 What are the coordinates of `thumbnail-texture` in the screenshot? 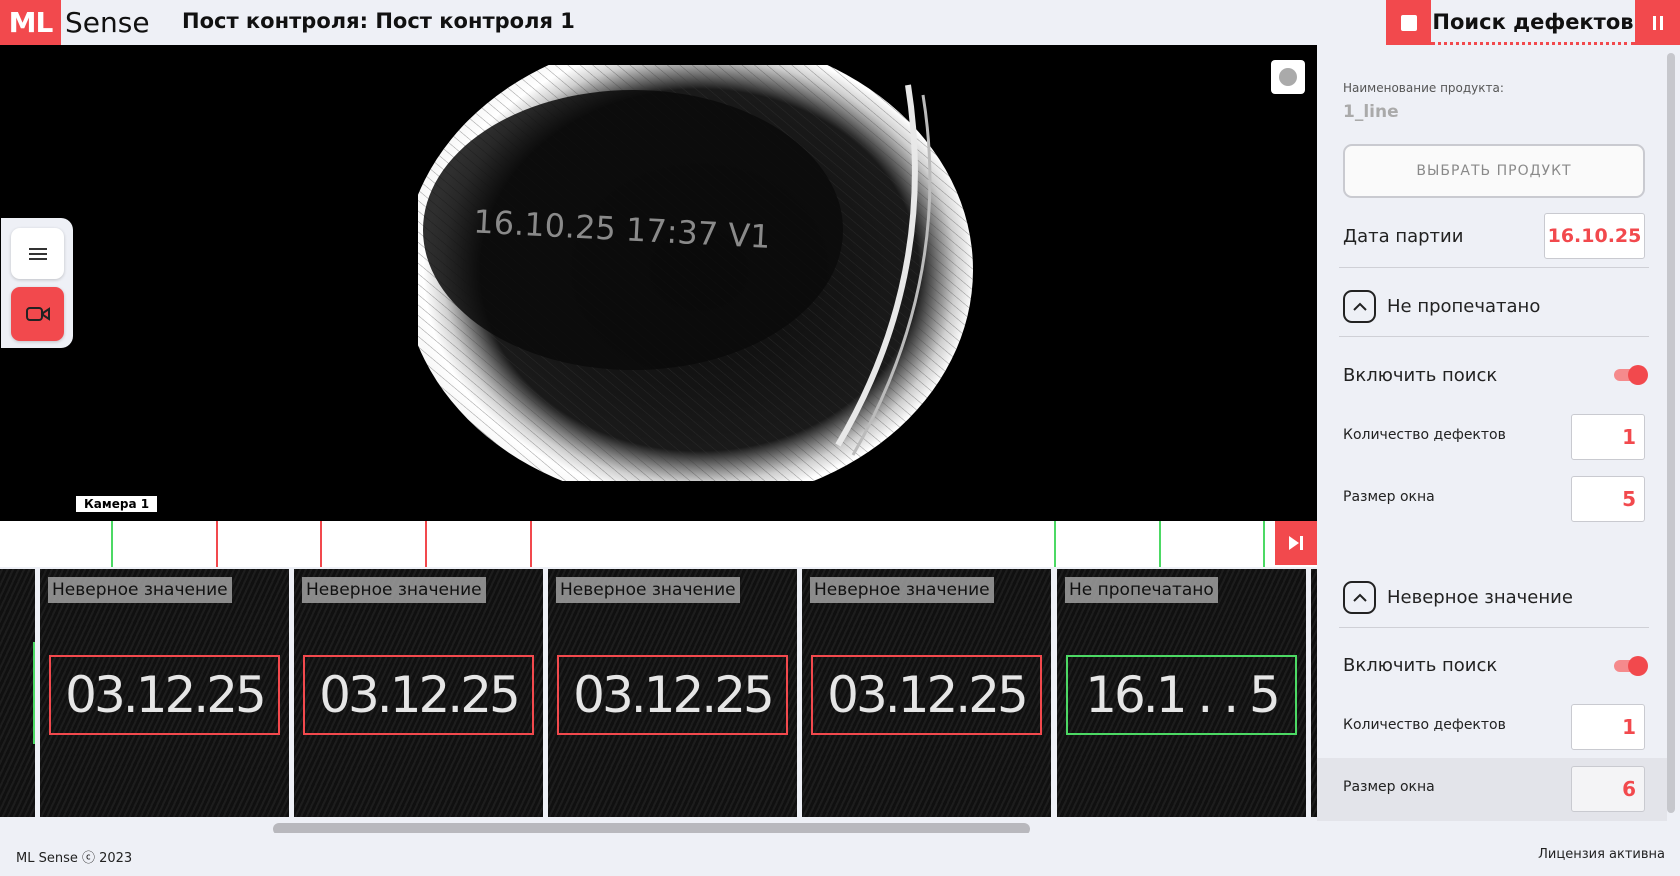 It's located at (17, 693).